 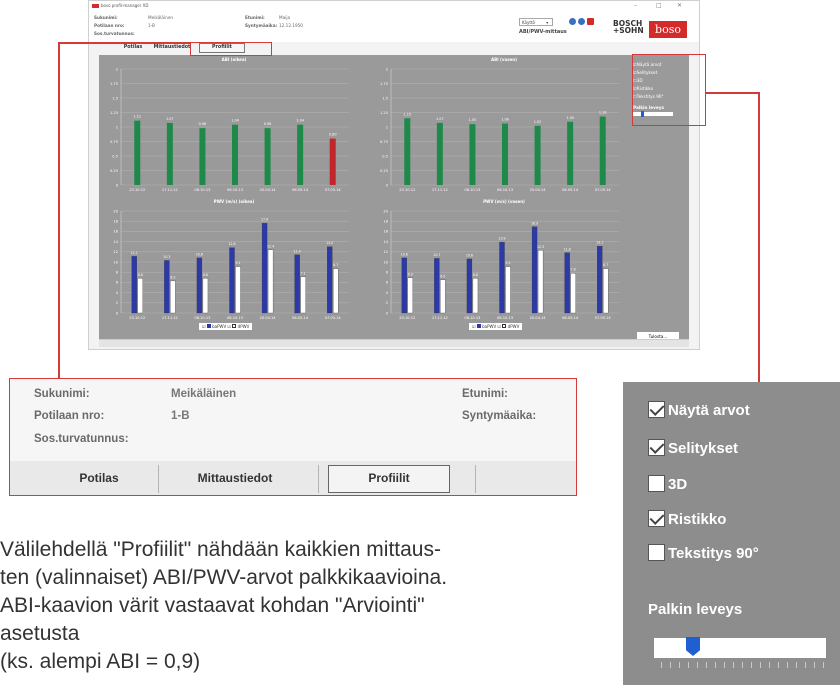 What do you see at coordinates (231, 244) in the screenshot?
I see `data-label: 12.8` at bounding box center [231, 244].